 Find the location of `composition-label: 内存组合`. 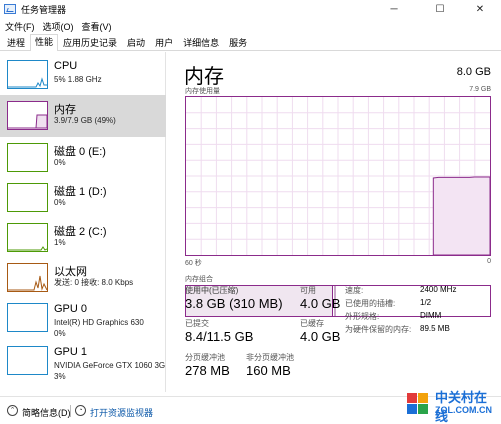

composition-label: 内存组合 is located at coordinates (199, 279).